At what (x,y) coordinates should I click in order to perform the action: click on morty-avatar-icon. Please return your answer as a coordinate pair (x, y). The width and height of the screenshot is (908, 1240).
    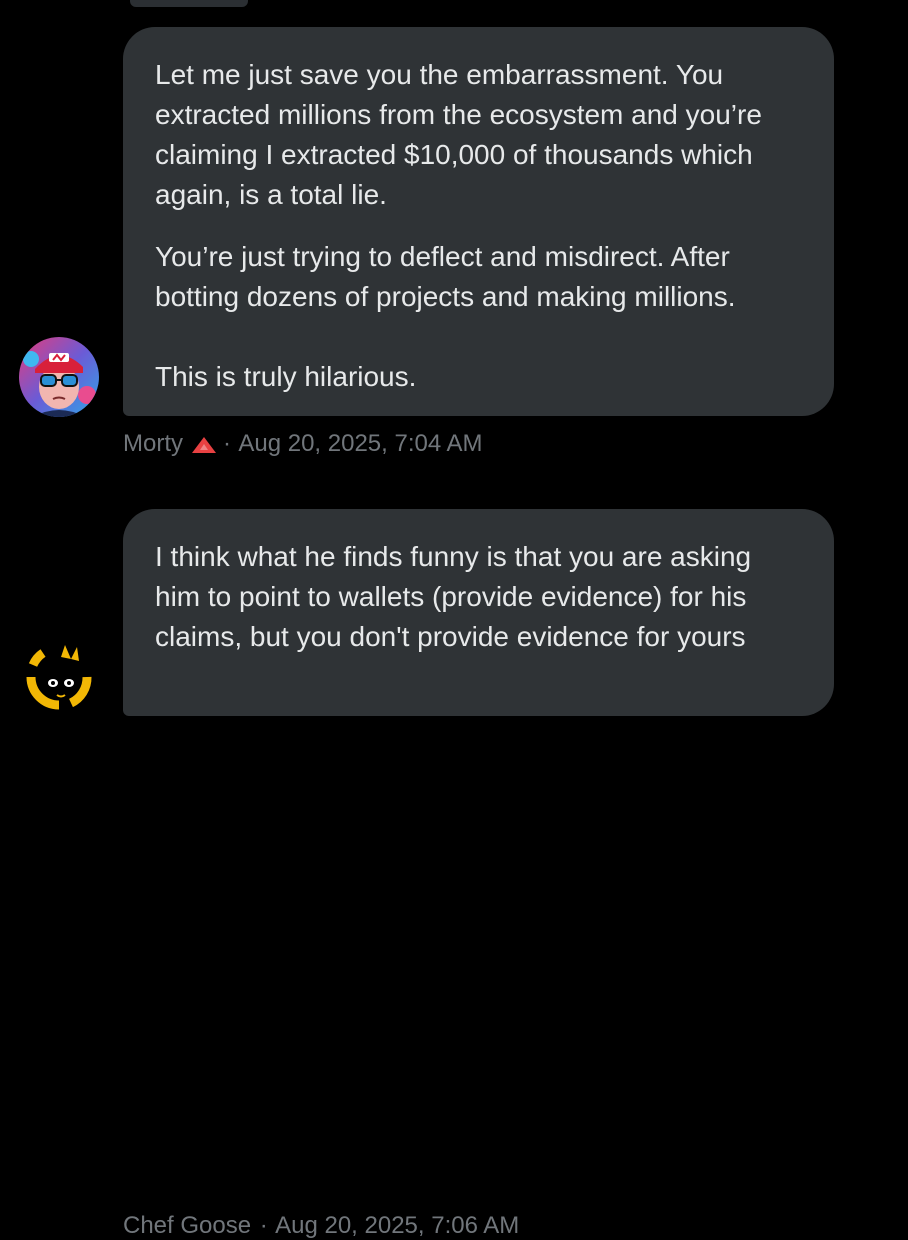
    Looking at the image, I should click on (59, 377).